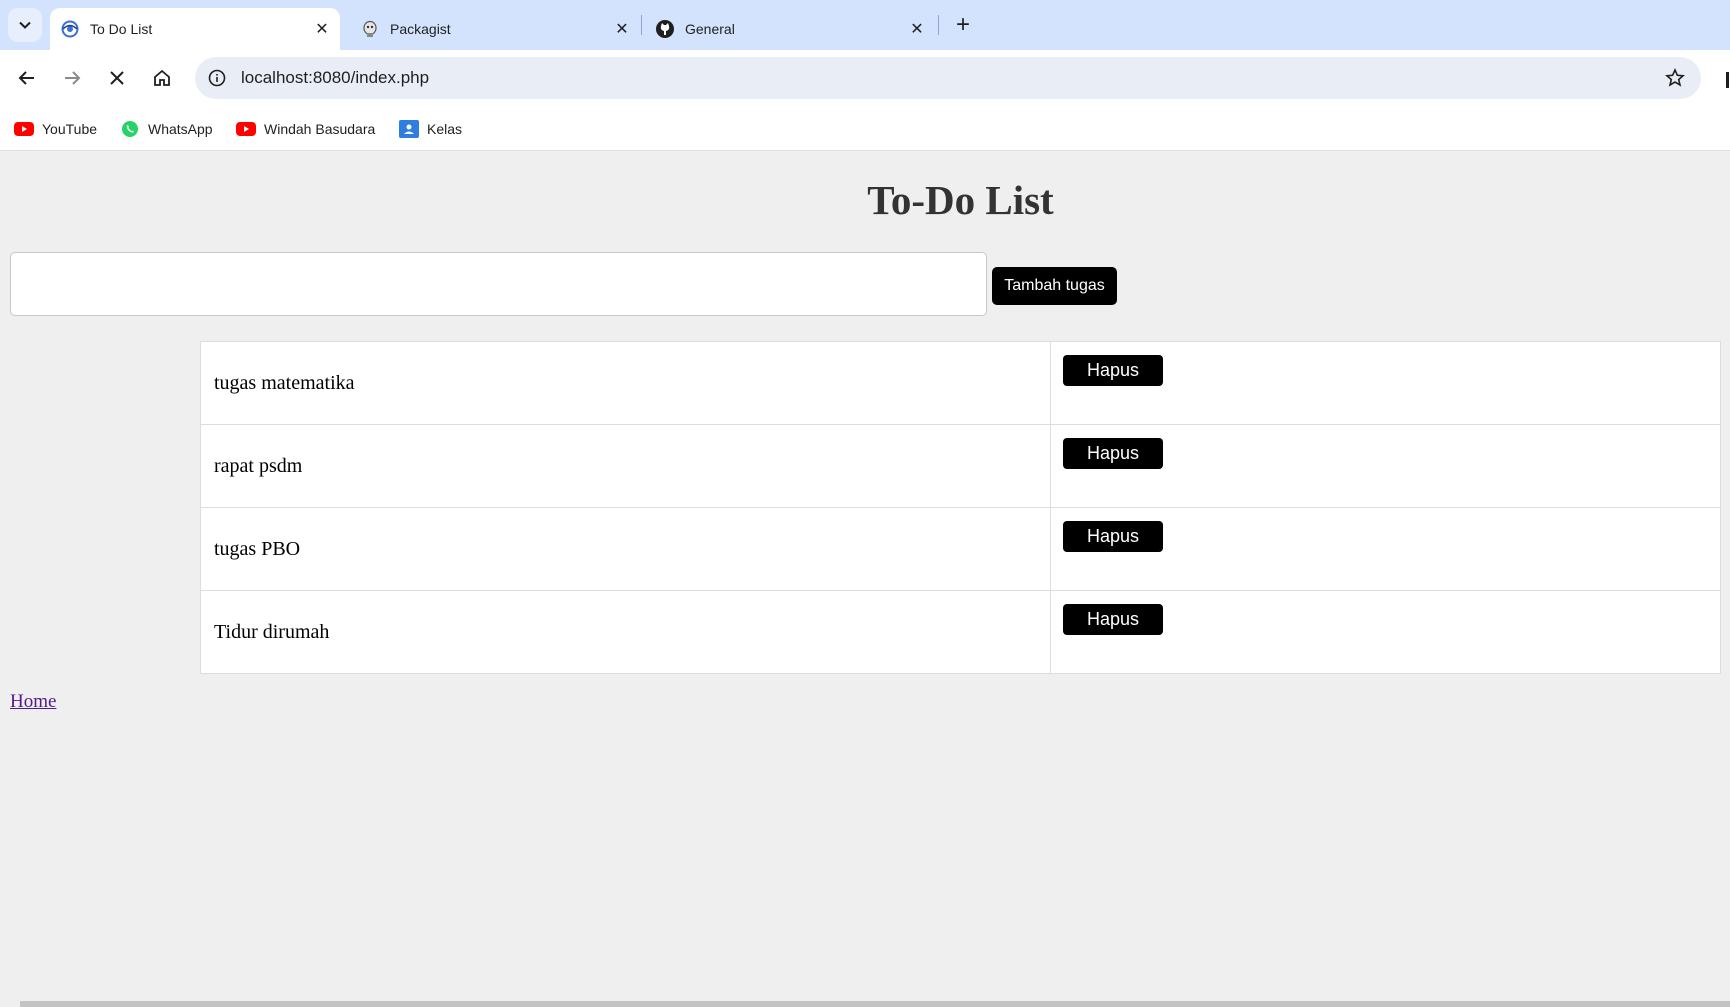 Image resolution: width=1730 pixels, height=1007 pixels. I want to click on bookmark-windah-basudara: Windah Basudara, so click(305, 129).